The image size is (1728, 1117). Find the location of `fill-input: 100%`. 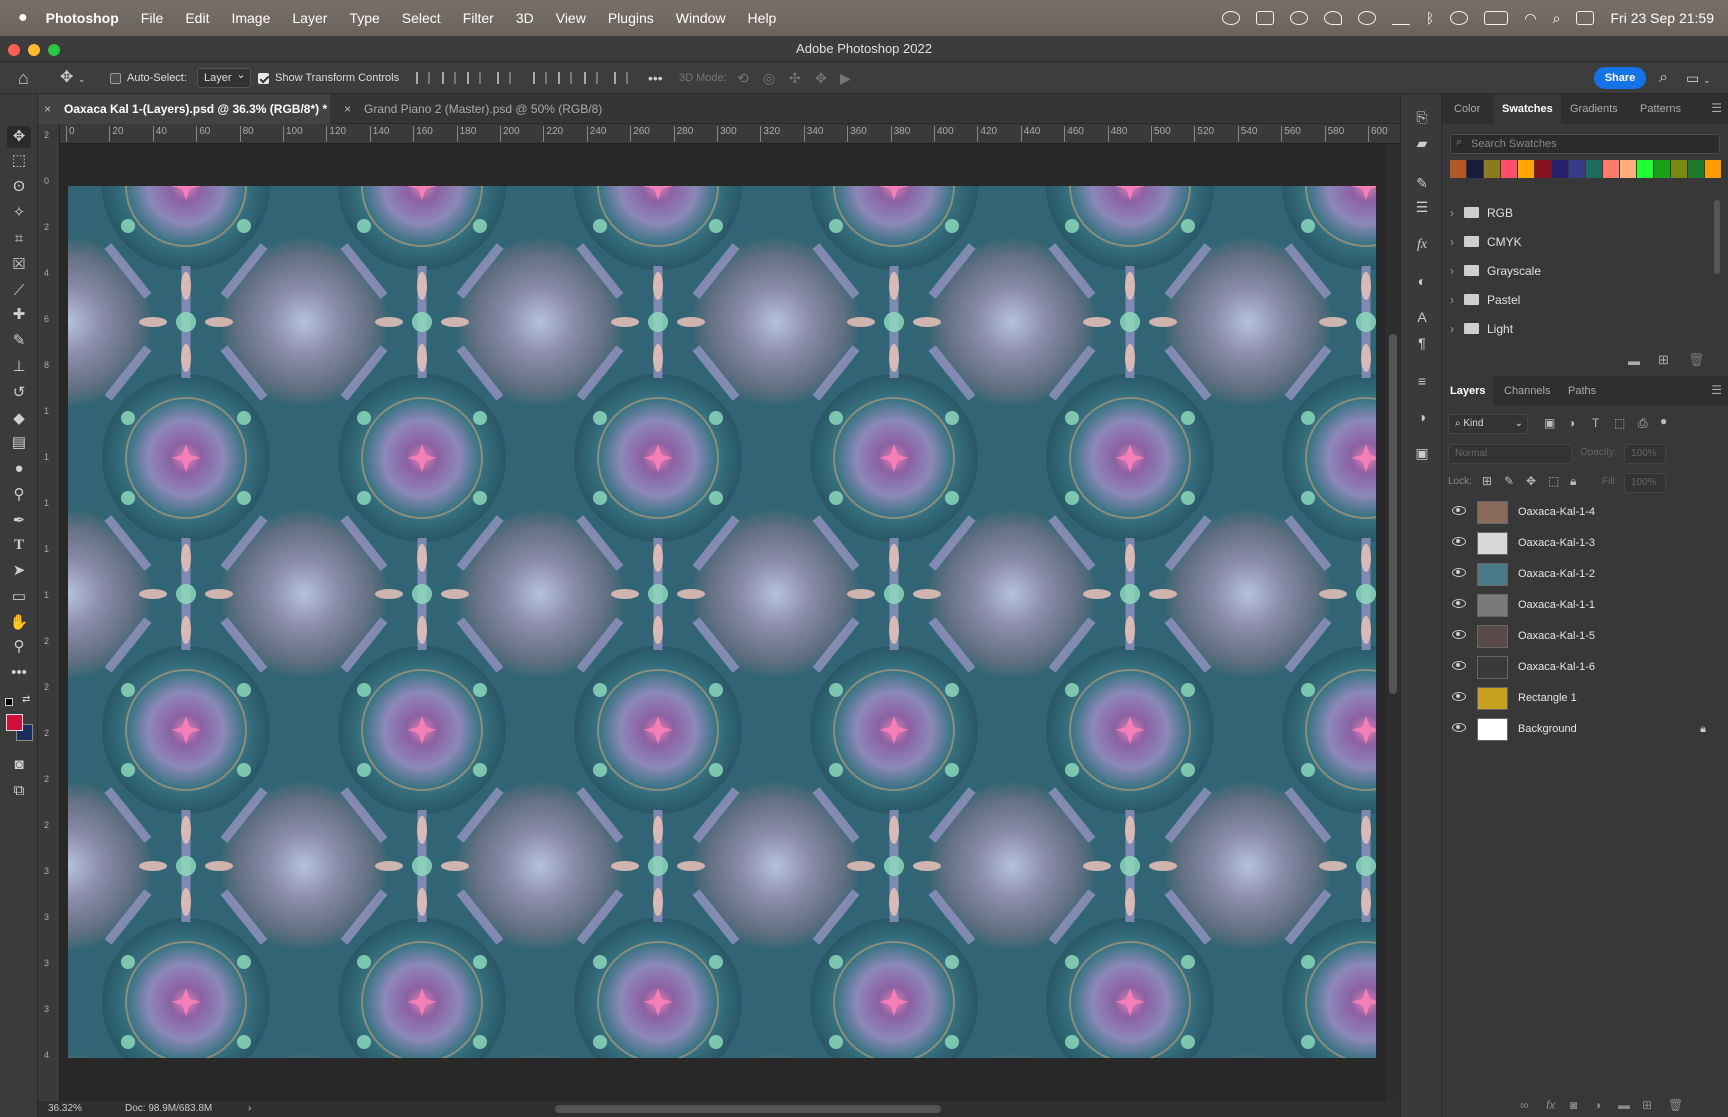

fill-input: 100% is located at coordinates (1645, 483).